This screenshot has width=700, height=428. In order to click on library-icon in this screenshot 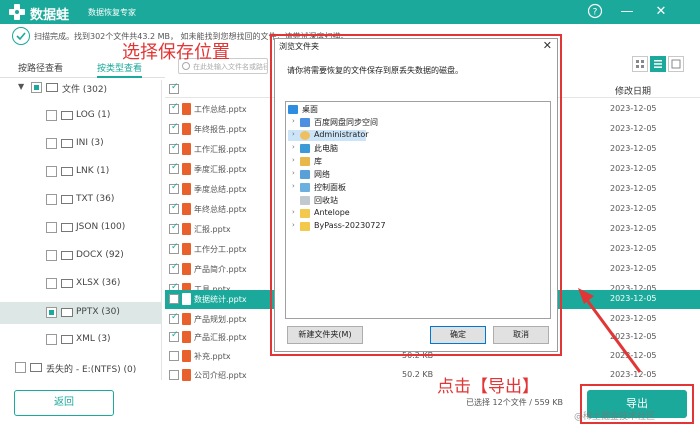, I will do `click(305, 161)`.